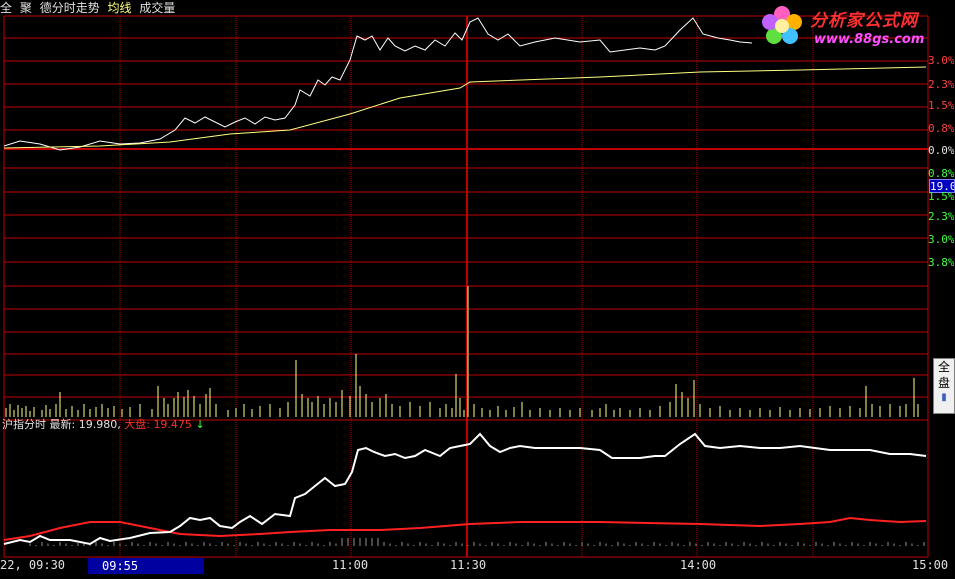 The width and height of the screenshot is (955, 579). I want to click on time-tick-1500: 15:00, so click(930, 565).